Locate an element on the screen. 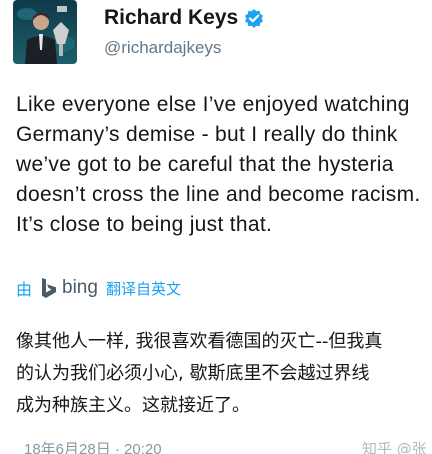 The image size is (432, 454). avatar is located at coordinates (45, 32).